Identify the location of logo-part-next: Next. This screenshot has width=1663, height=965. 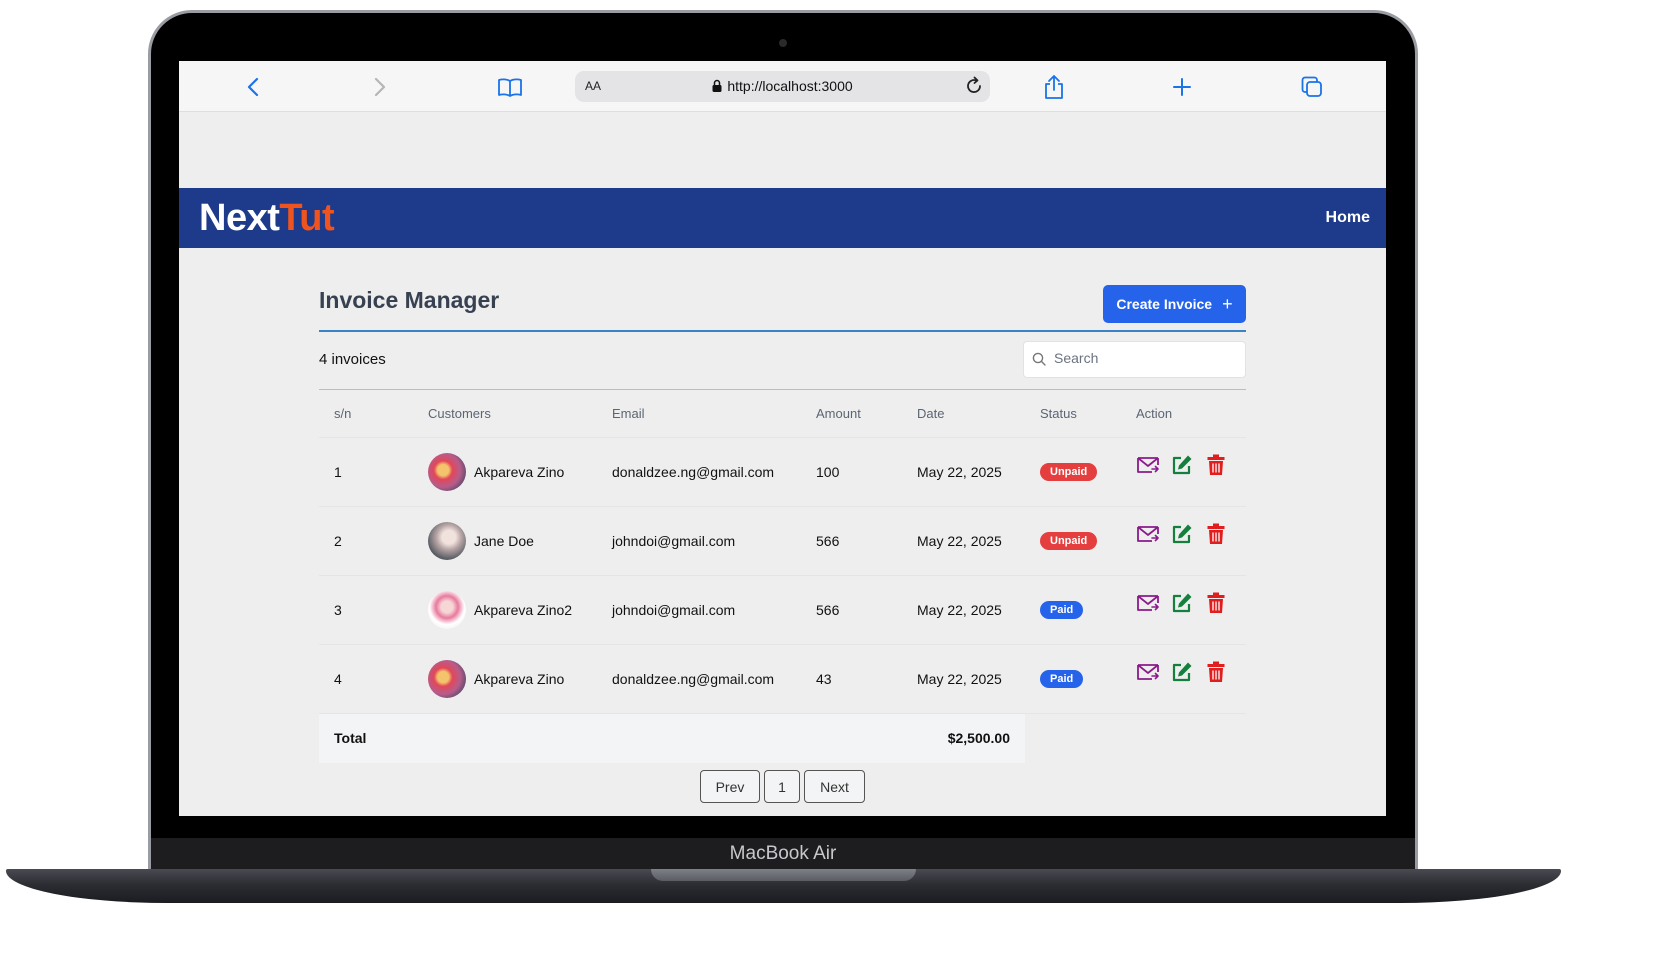
(239, 218).